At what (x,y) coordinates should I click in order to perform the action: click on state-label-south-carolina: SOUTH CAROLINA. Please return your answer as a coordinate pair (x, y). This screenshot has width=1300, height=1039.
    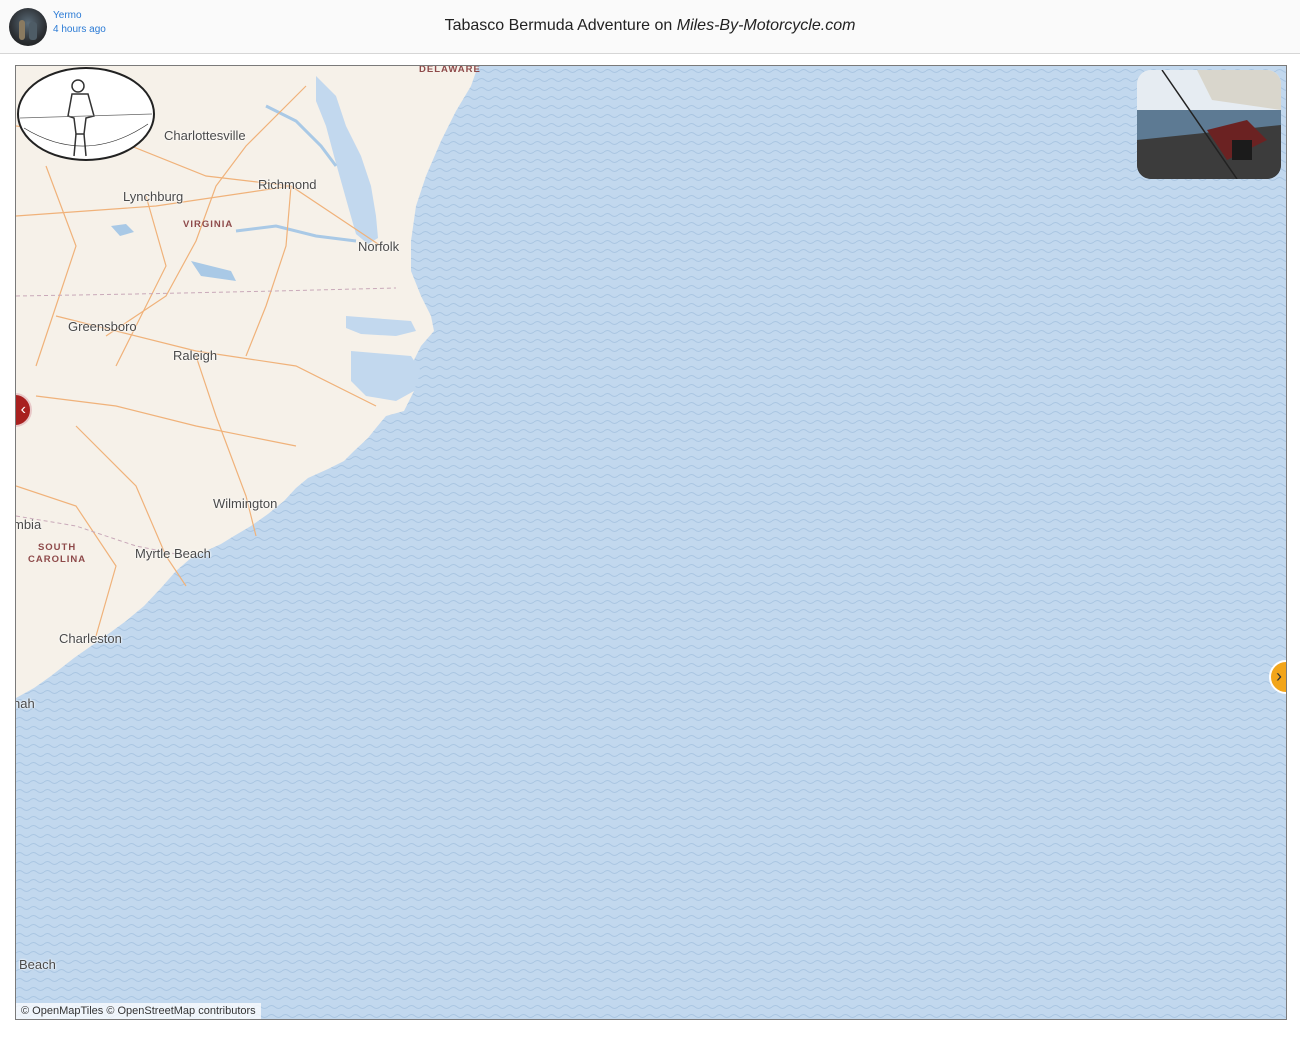
    Looking at the image, I should click on (57, 553).